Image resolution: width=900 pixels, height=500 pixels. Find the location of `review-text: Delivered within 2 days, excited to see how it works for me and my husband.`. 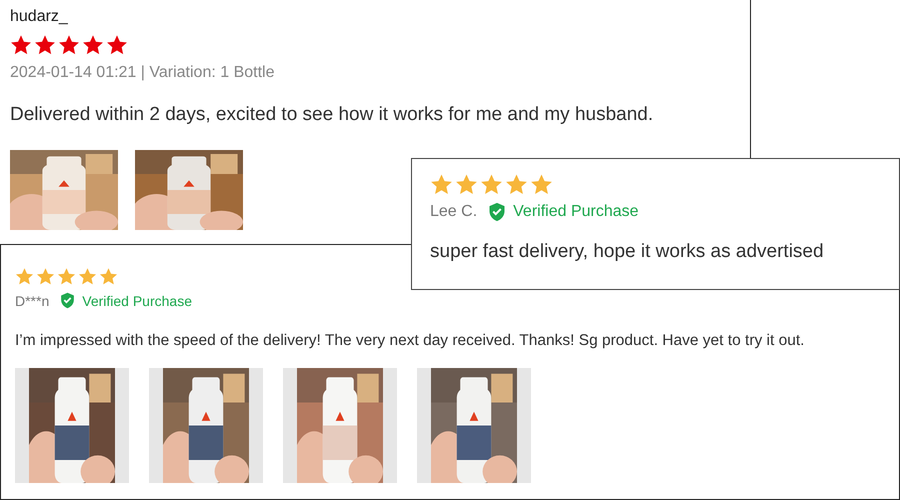

review-text: Delivered within 2 days, excited to see how it works for me and my husband. is located at coordinates (332, 115).